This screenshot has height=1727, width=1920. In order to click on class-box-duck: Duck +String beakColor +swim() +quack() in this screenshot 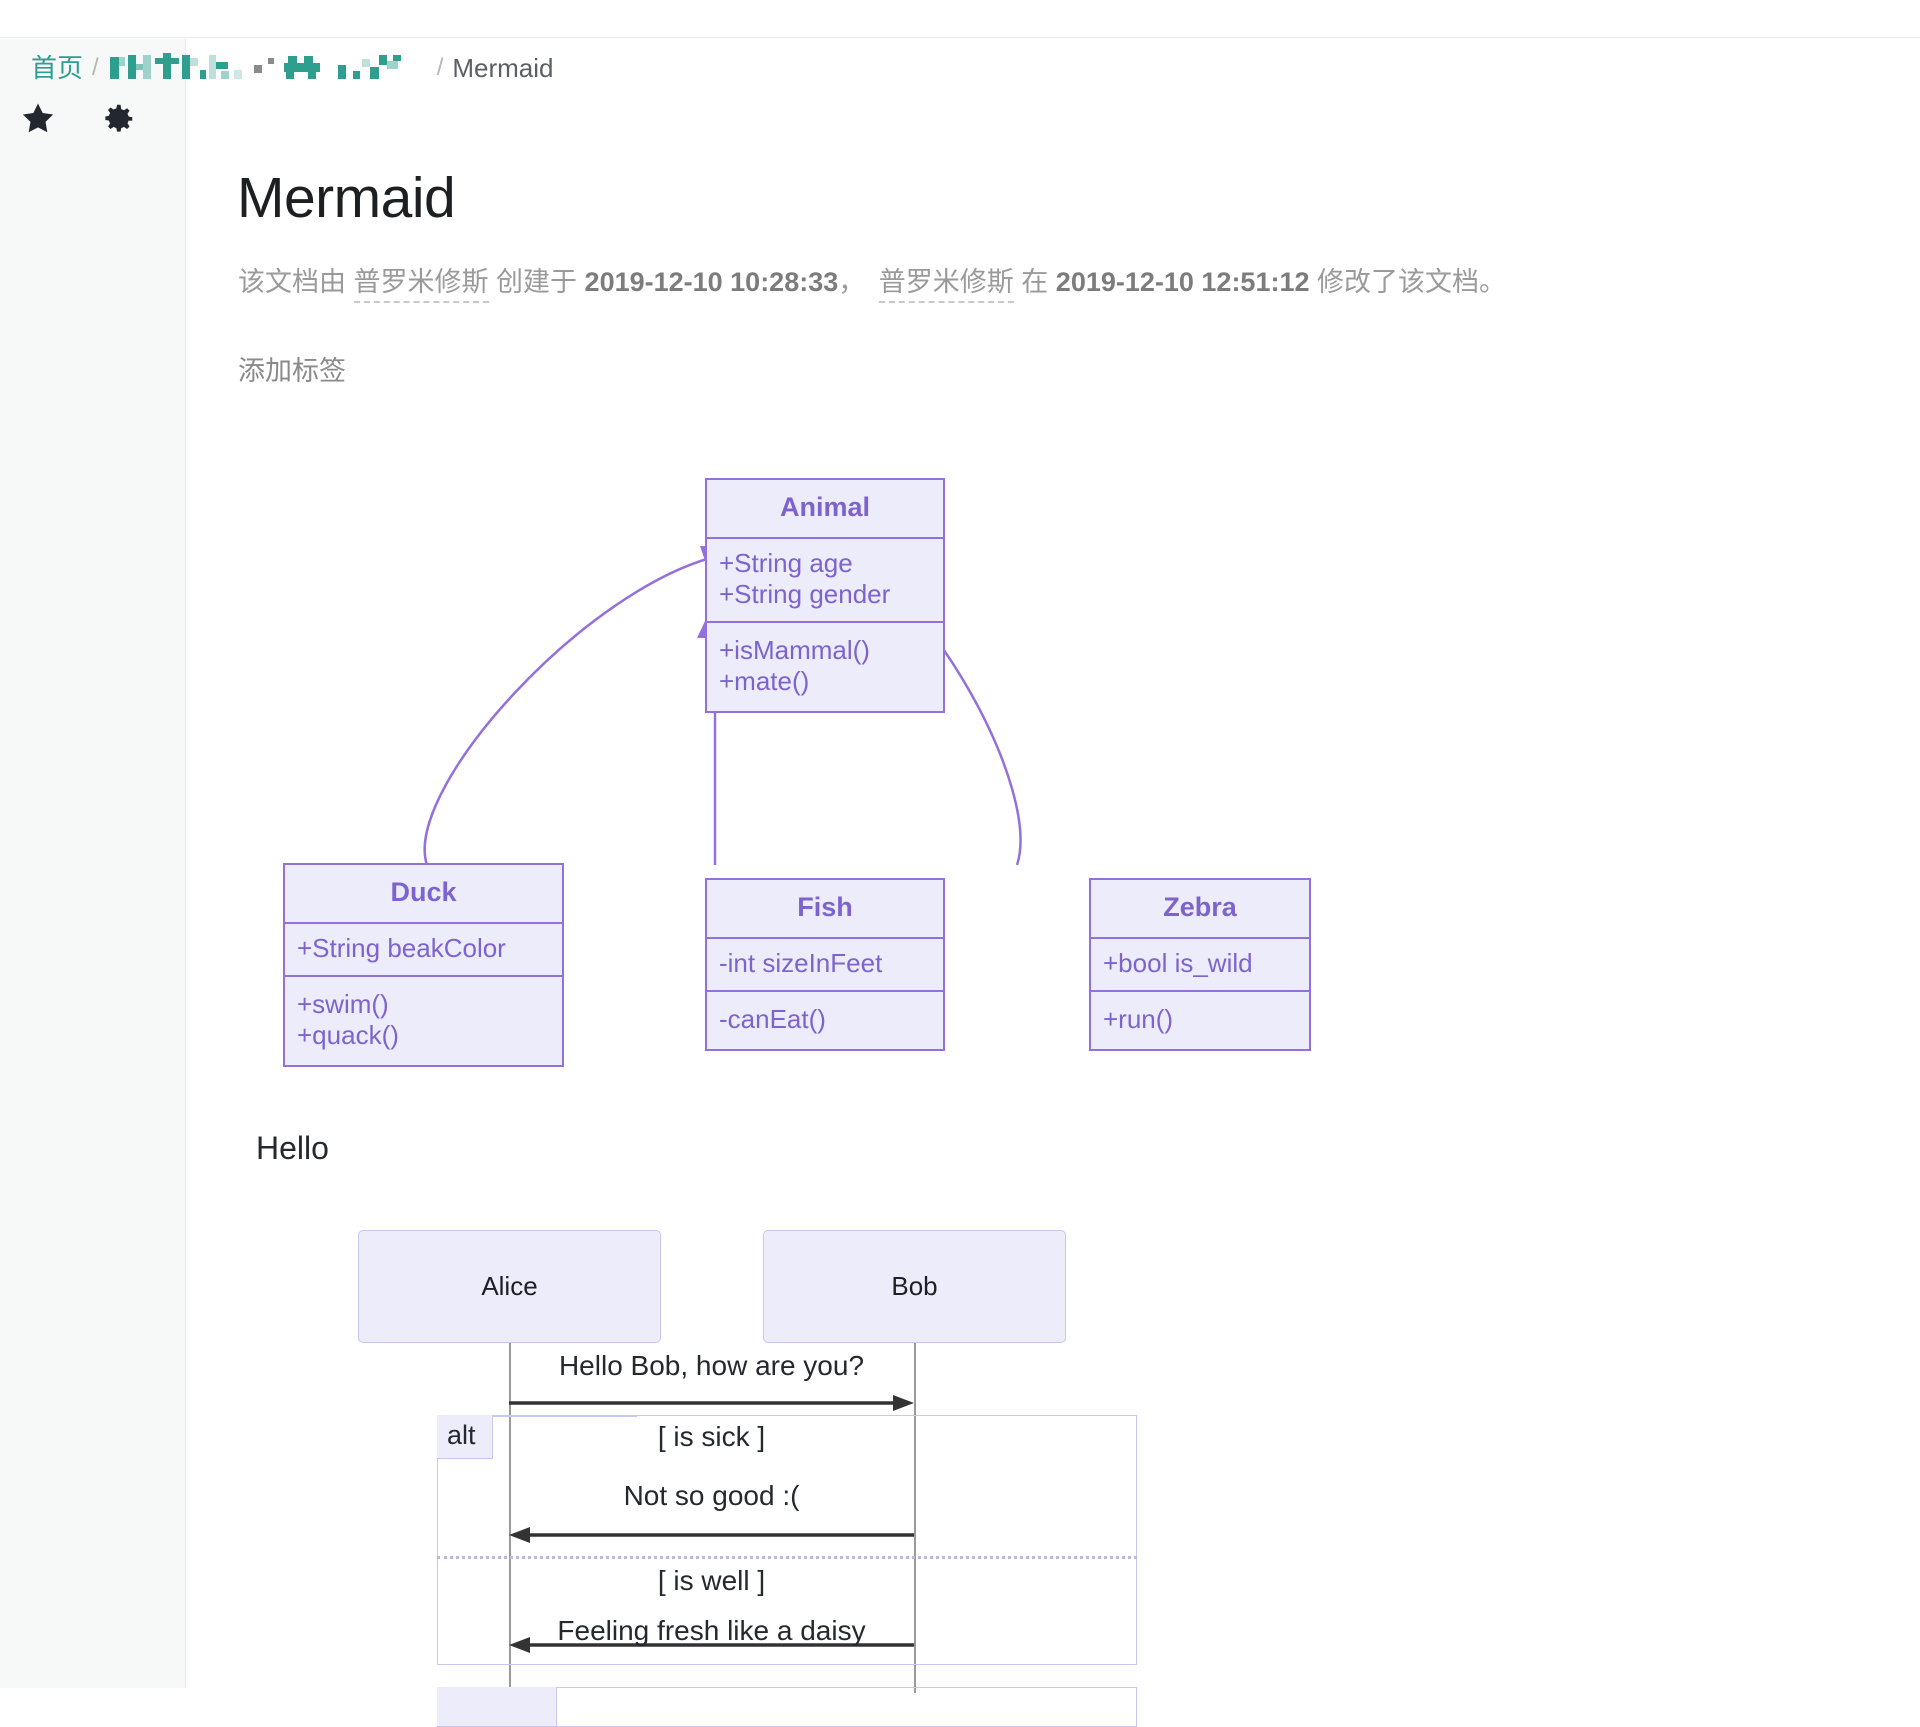, I will do `click(423, 965)`.